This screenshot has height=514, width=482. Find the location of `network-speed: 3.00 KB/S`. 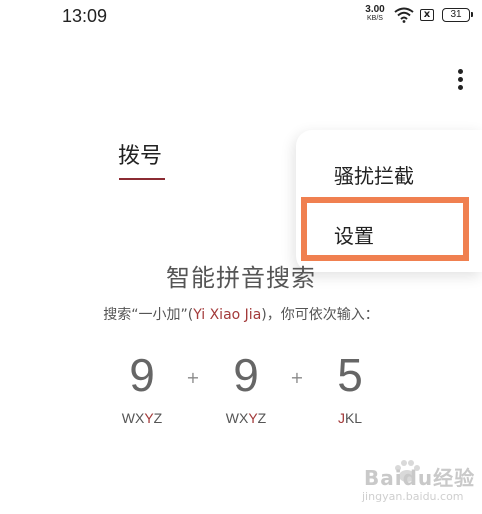

network-speed: 3.00 KB/S is located at coordinates (375, 13).